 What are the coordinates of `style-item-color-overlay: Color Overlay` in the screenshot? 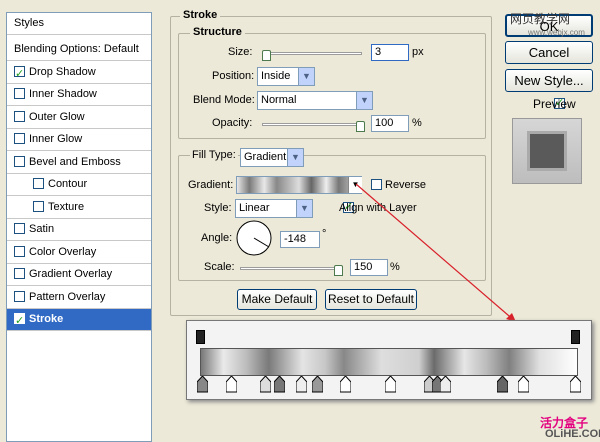 It's located at (79, 253).